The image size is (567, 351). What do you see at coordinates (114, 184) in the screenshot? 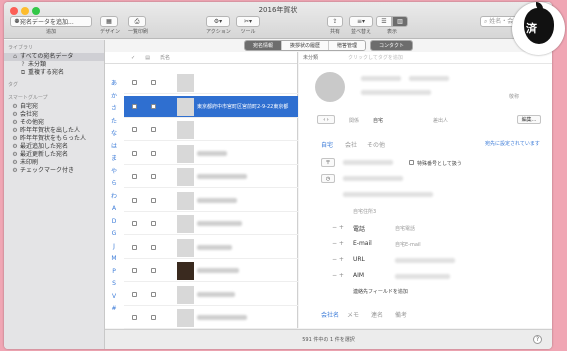
I see `index-letter: ら` at bounding box center [114, 184].